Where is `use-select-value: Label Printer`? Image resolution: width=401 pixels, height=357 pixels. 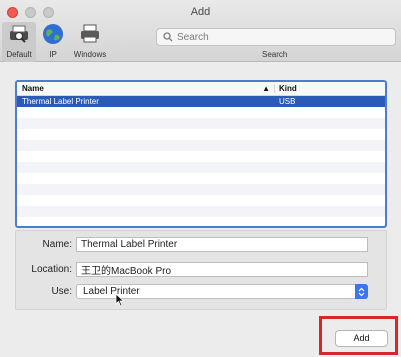 use-select-value: Label Printer is located at coordinates (111, 291).